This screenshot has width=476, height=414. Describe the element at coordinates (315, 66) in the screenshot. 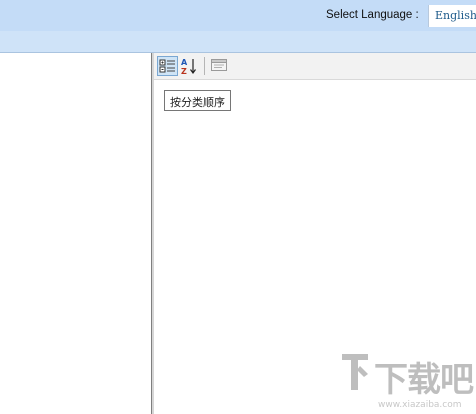

I see `property-grid-toolbar: A Z` at that location.